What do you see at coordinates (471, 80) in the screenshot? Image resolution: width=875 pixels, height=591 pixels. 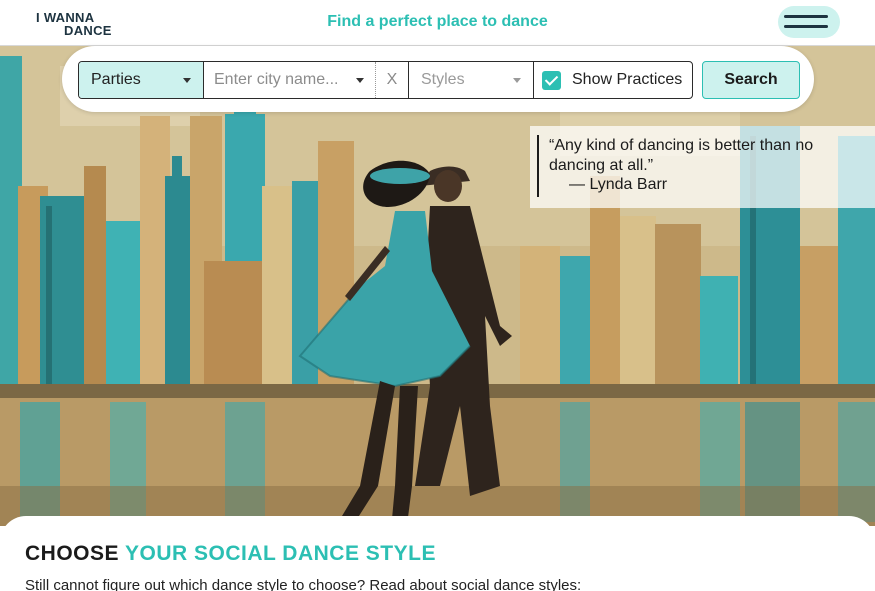 I see `styles-select: Styles` at bounding box center [471, 80].